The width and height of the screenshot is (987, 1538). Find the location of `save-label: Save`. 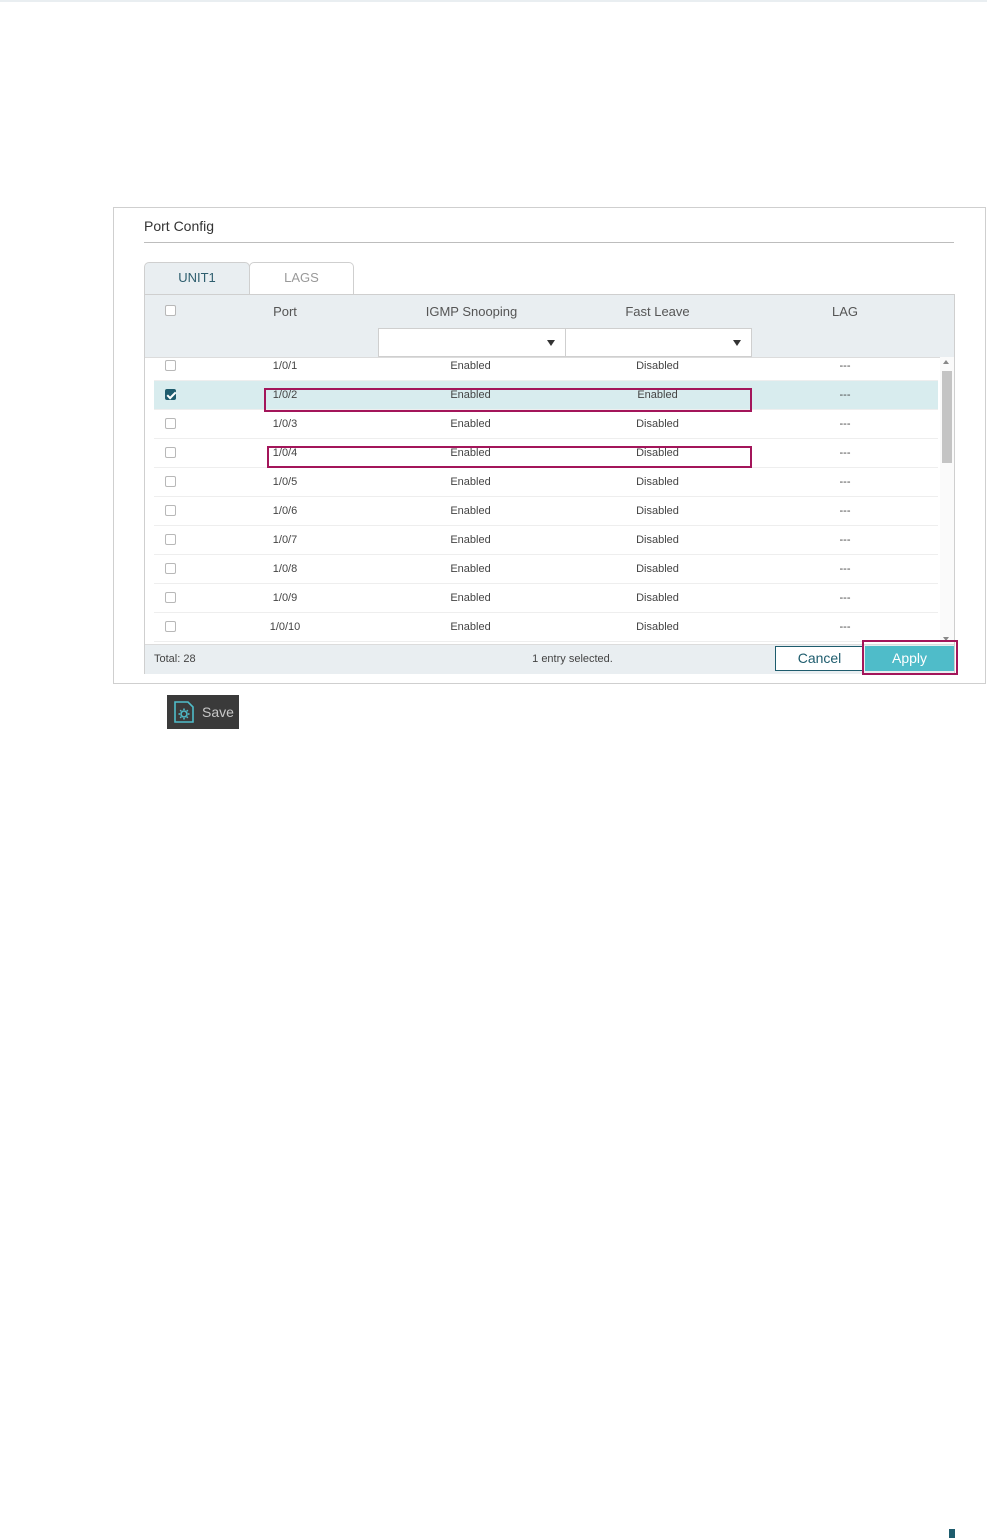

save-label: Save is located at coordinates (218, 712).